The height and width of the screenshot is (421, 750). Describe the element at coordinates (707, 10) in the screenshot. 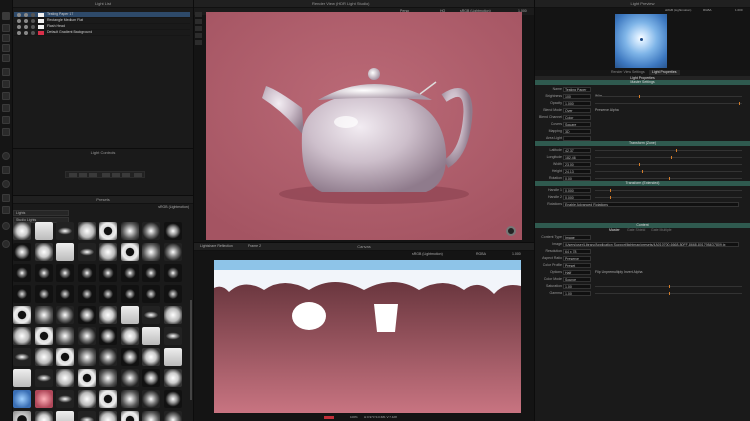

I see `preview-channel: RGBA` at that location.